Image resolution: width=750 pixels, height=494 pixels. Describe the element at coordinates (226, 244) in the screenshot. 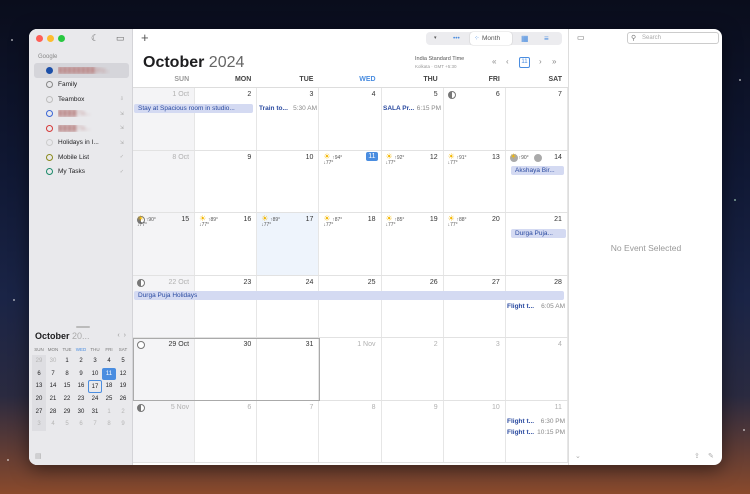

I see `day-cell: 16 ☀ ↑89° ↓77°` at that location.